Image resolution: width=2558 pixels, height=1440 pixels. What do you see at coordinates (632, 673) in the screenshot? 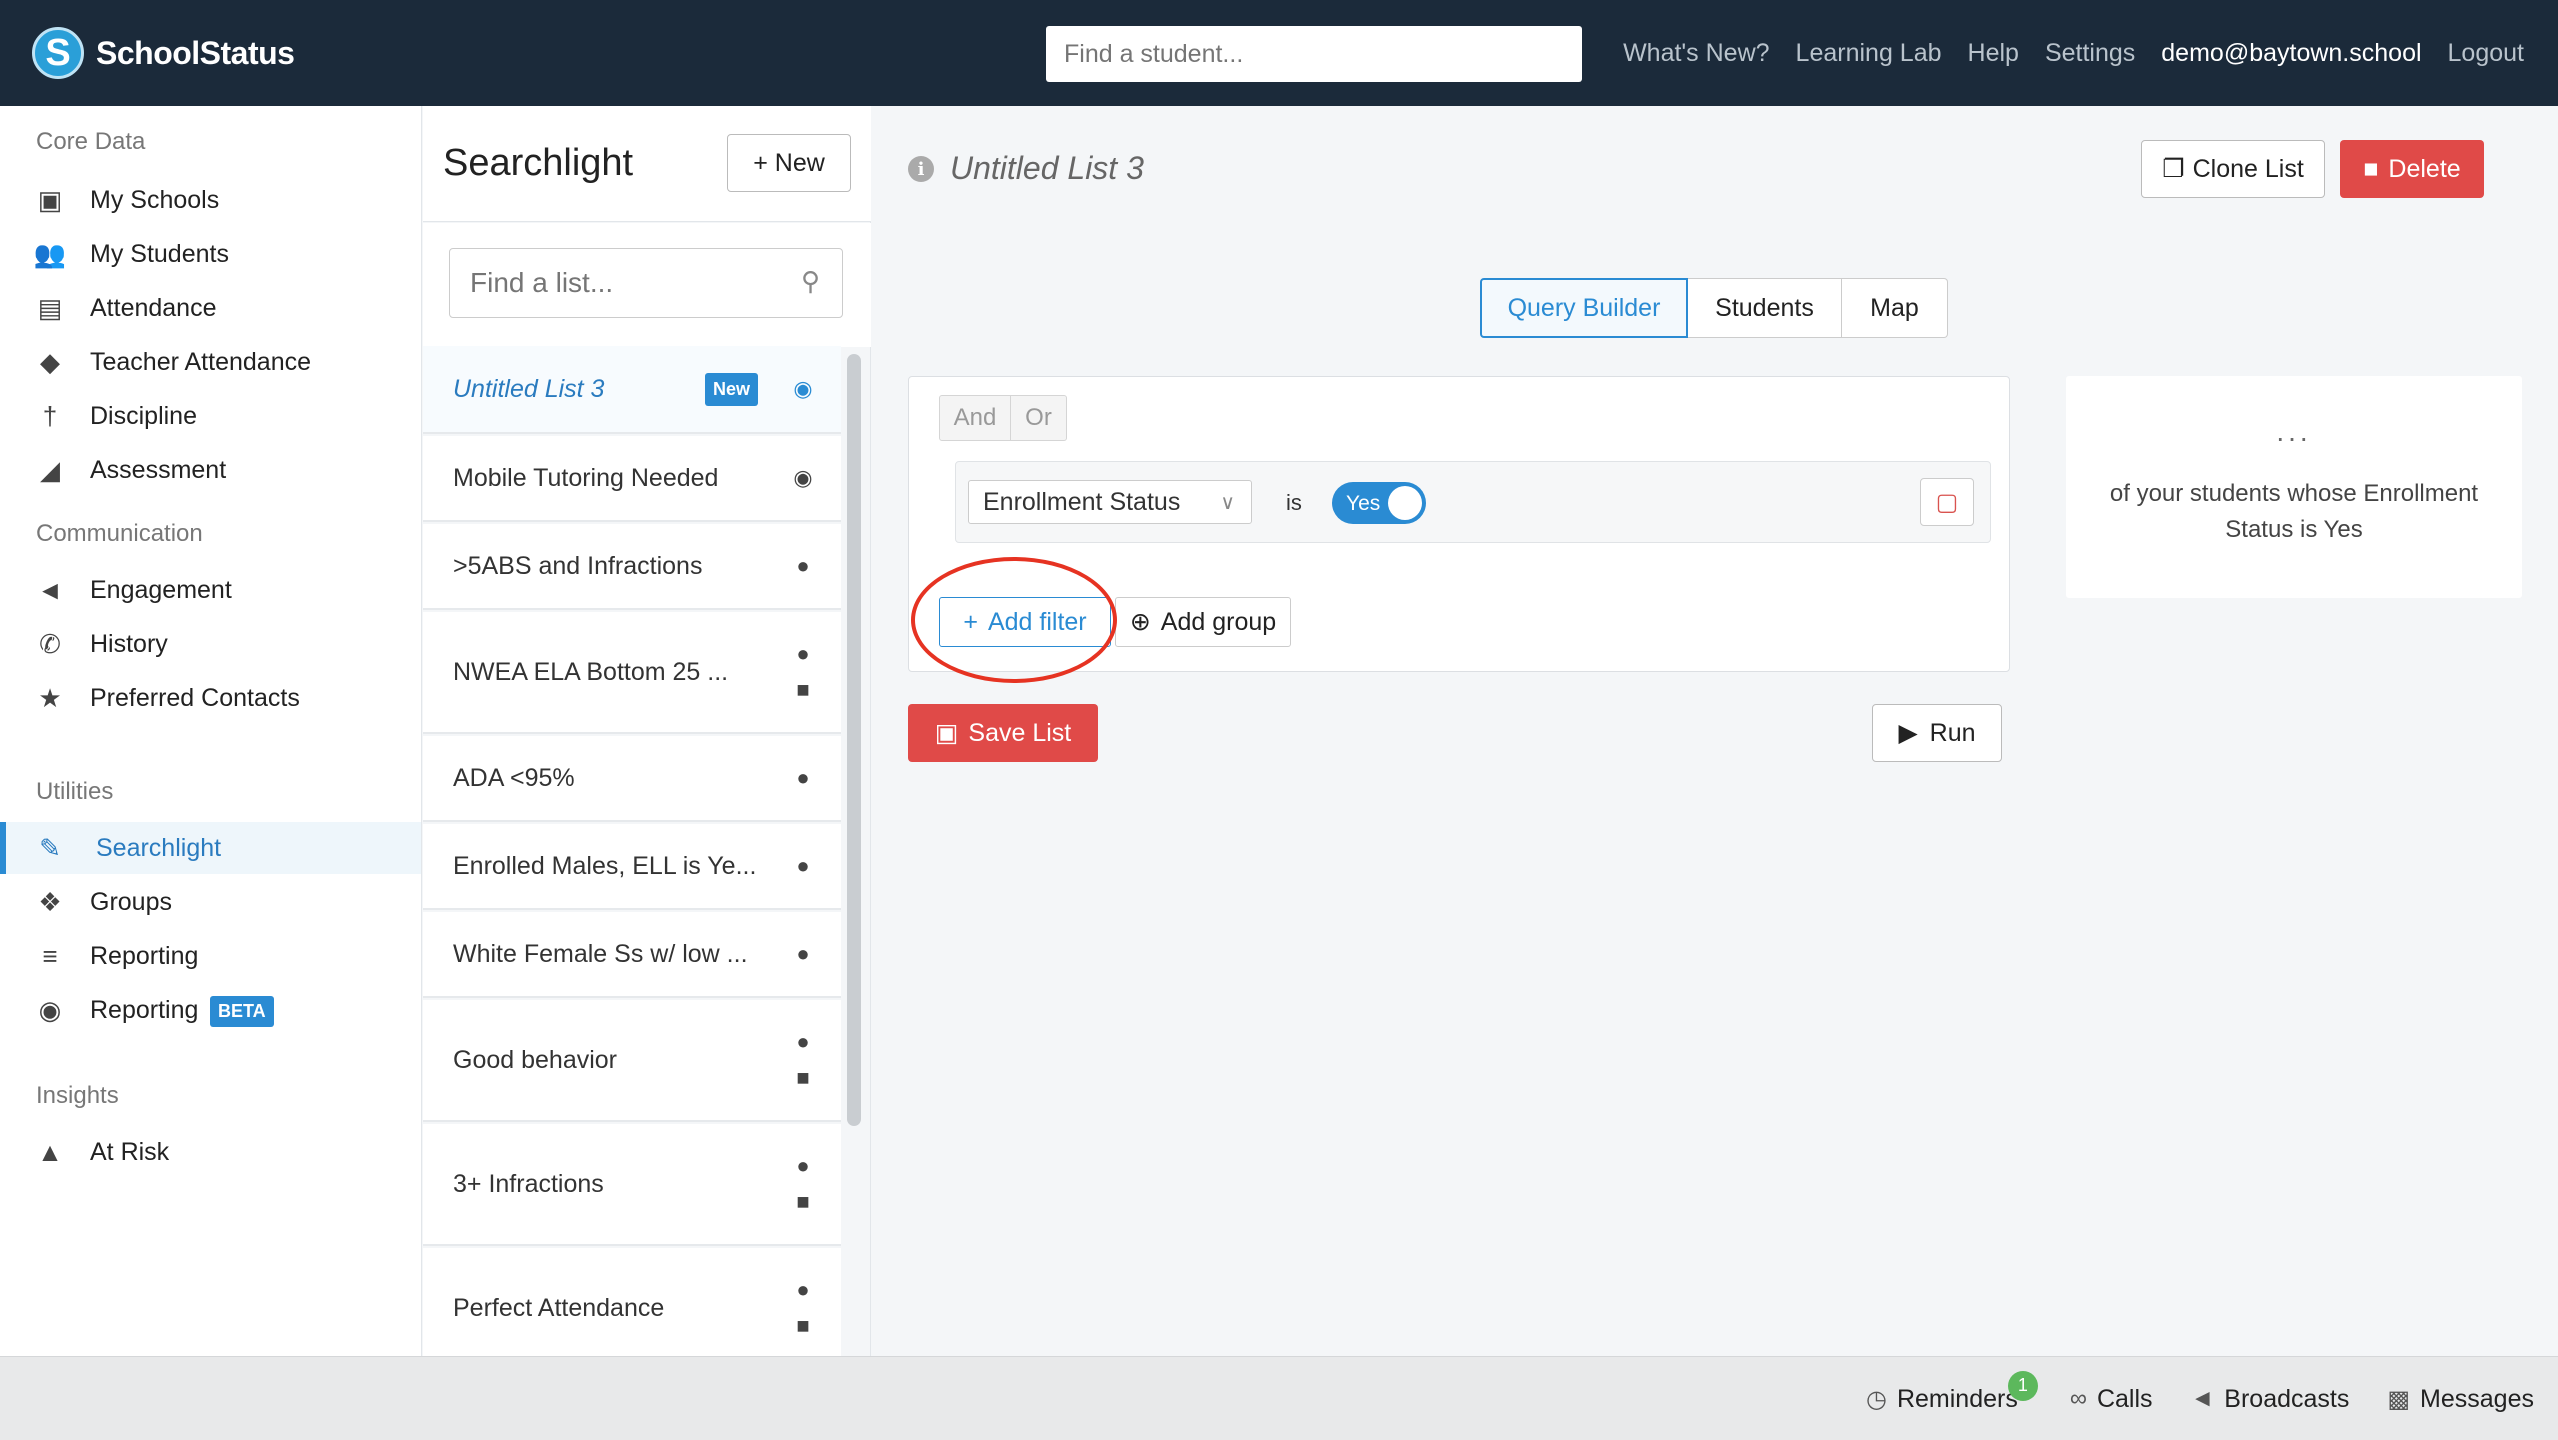
I see `list-item: NWEA ELA Bottom 25 ... ● ■` at bounding box center [632, 673].